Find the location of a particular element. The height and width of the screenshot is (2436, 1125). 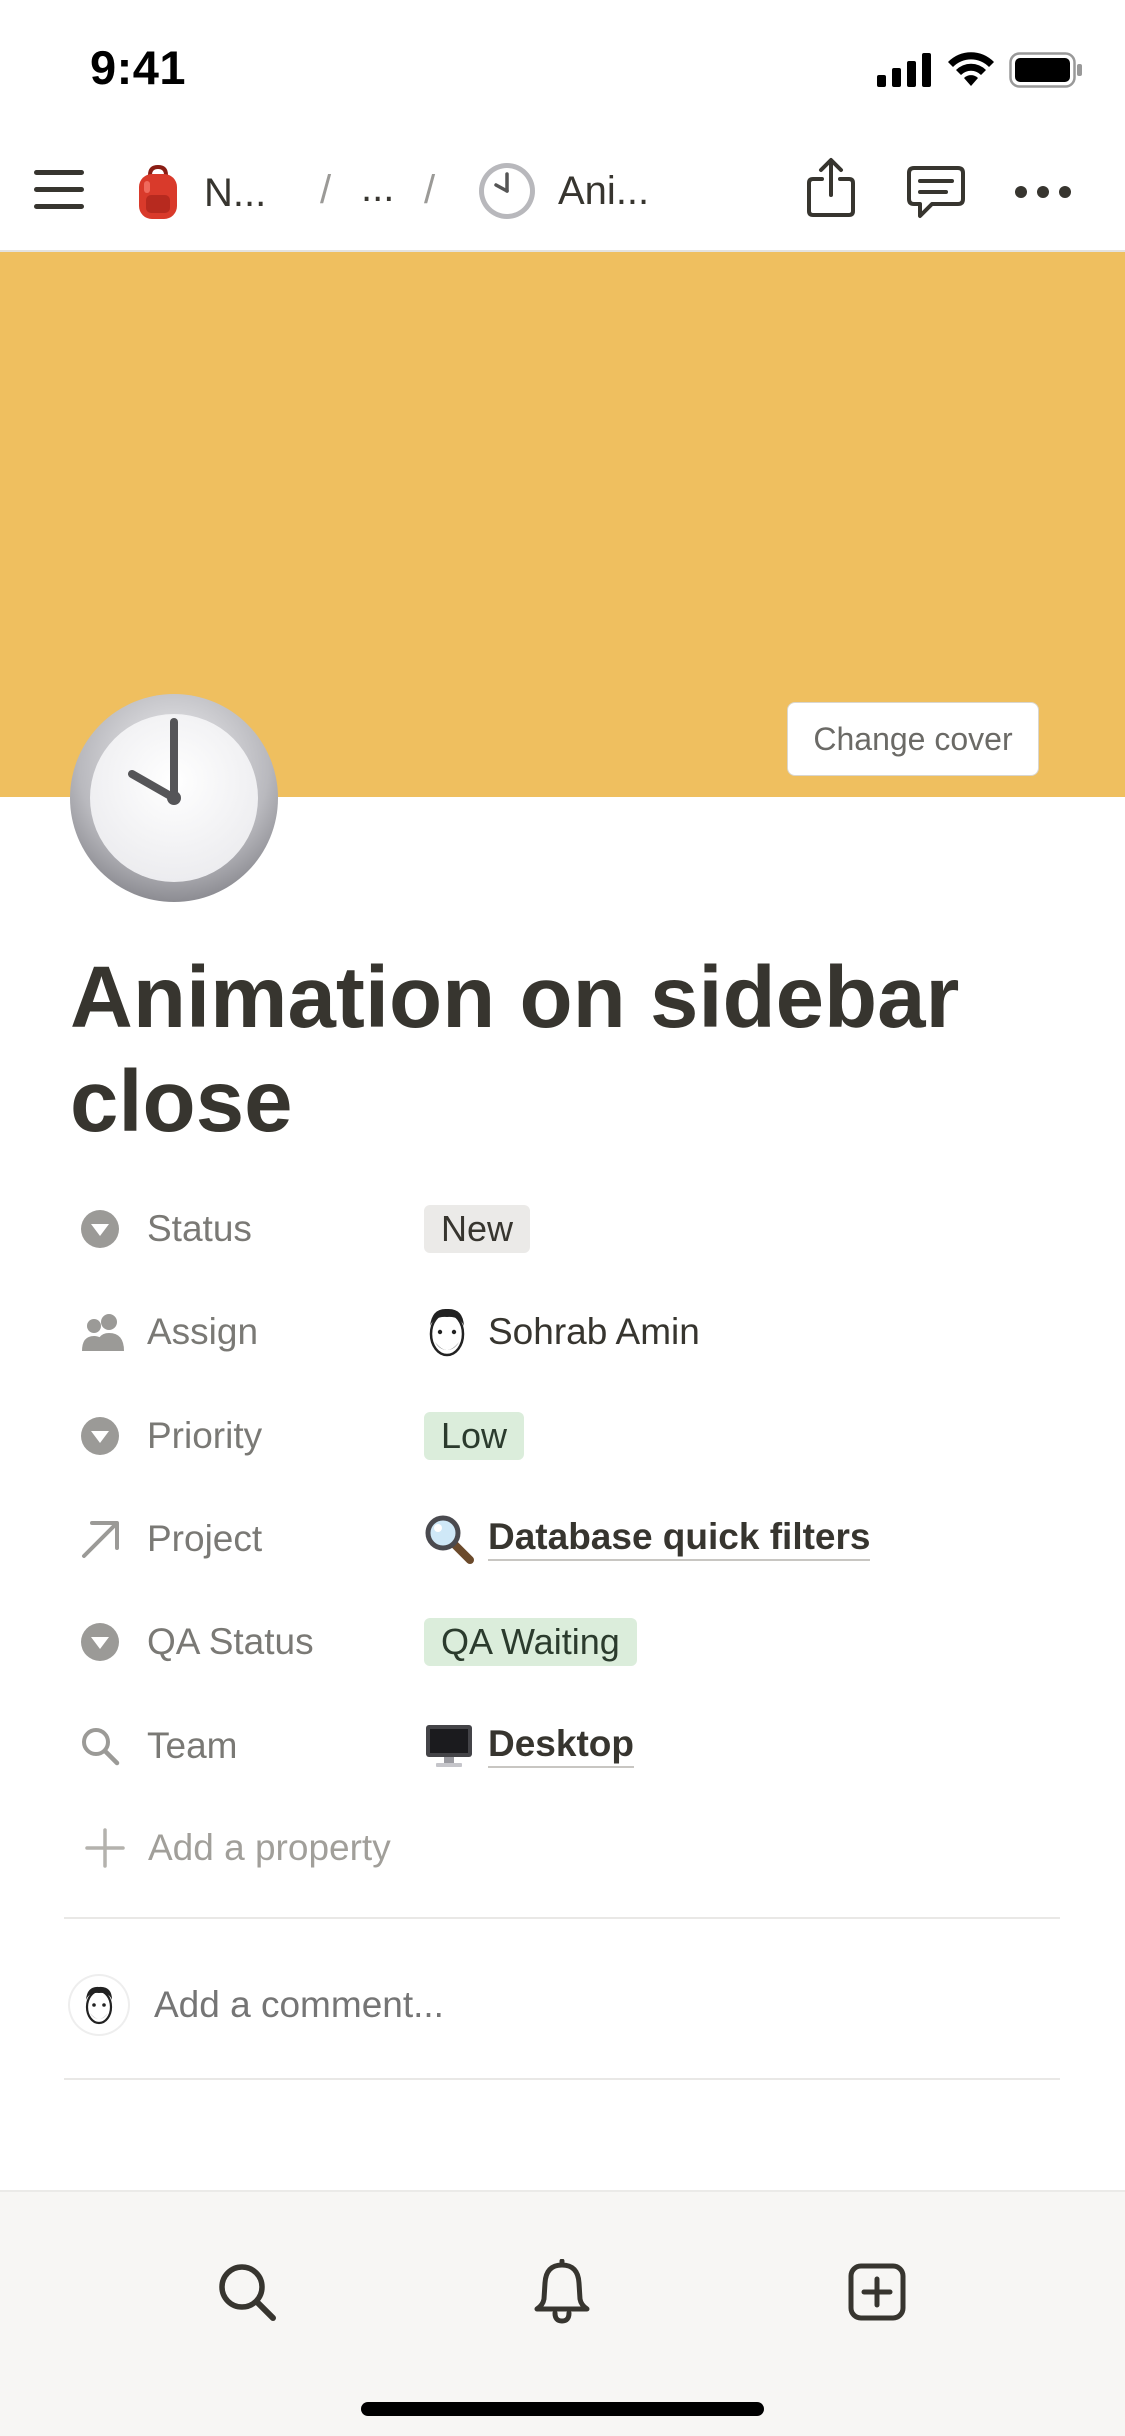

share-icon is located at coordinates (831, 187).